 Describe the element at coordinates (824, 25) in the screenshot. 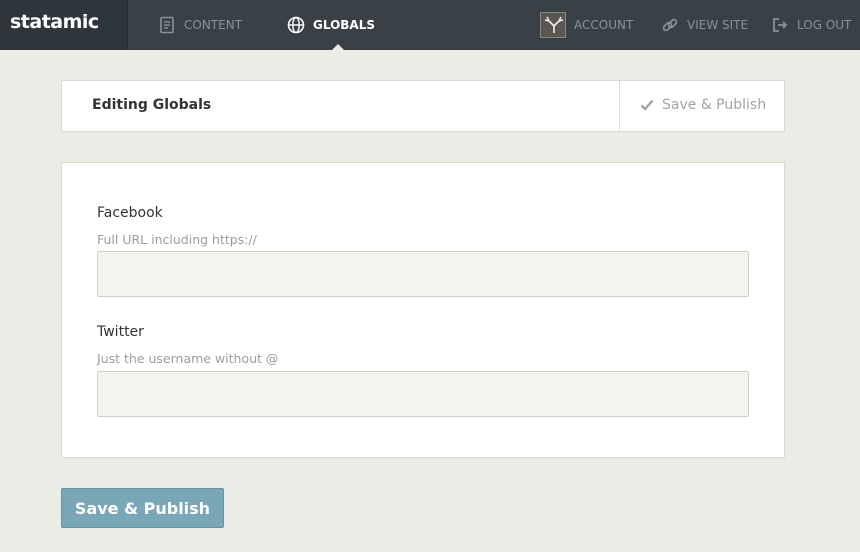

I see `nav-item-log-out-label: LOG OUT` at that location.